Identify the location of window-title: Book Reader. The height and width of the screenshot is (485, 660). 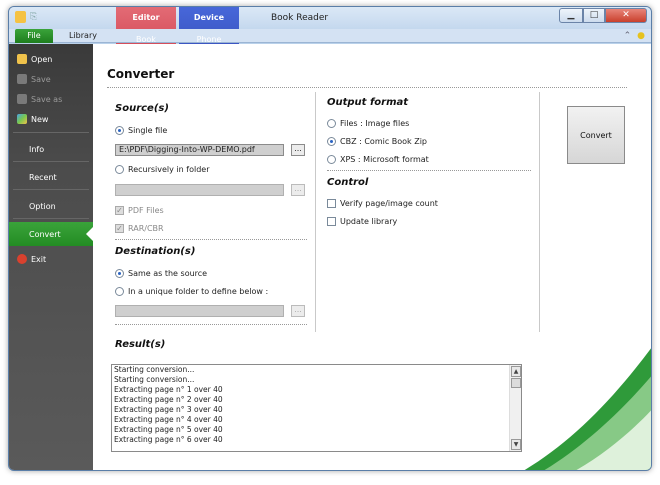
(300, 18).